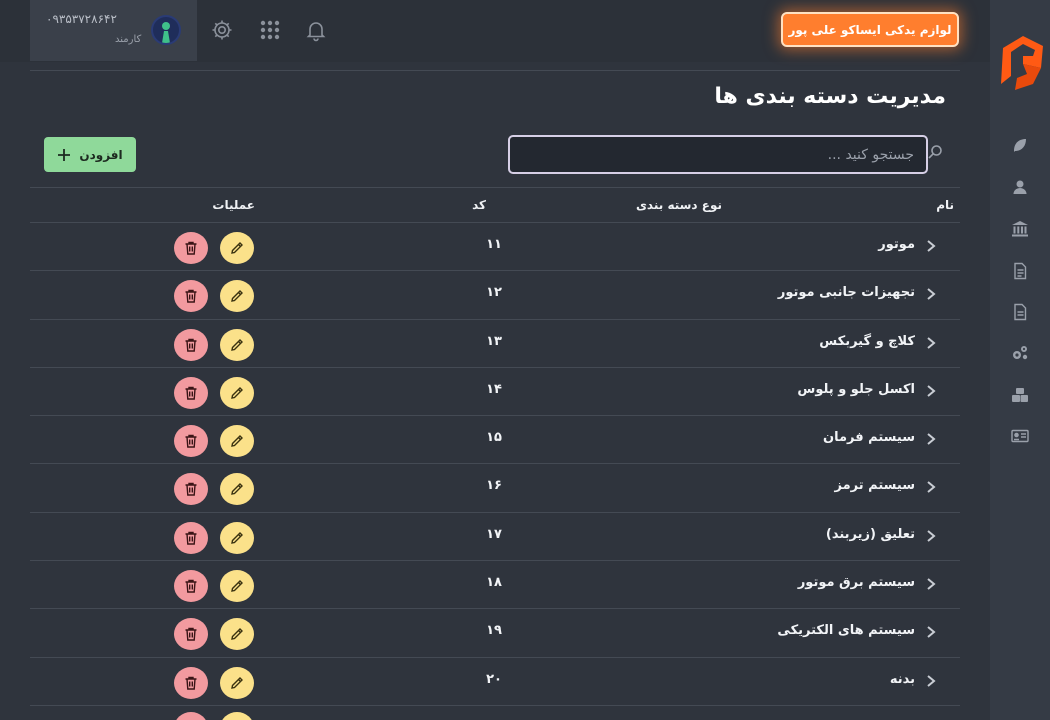 The width and height of the screenshot is (1050, 720). What do you see at coordinates (494, 583) in the screenshot?
I see `category-code: ۱۸` at bounding box center [494, 583].